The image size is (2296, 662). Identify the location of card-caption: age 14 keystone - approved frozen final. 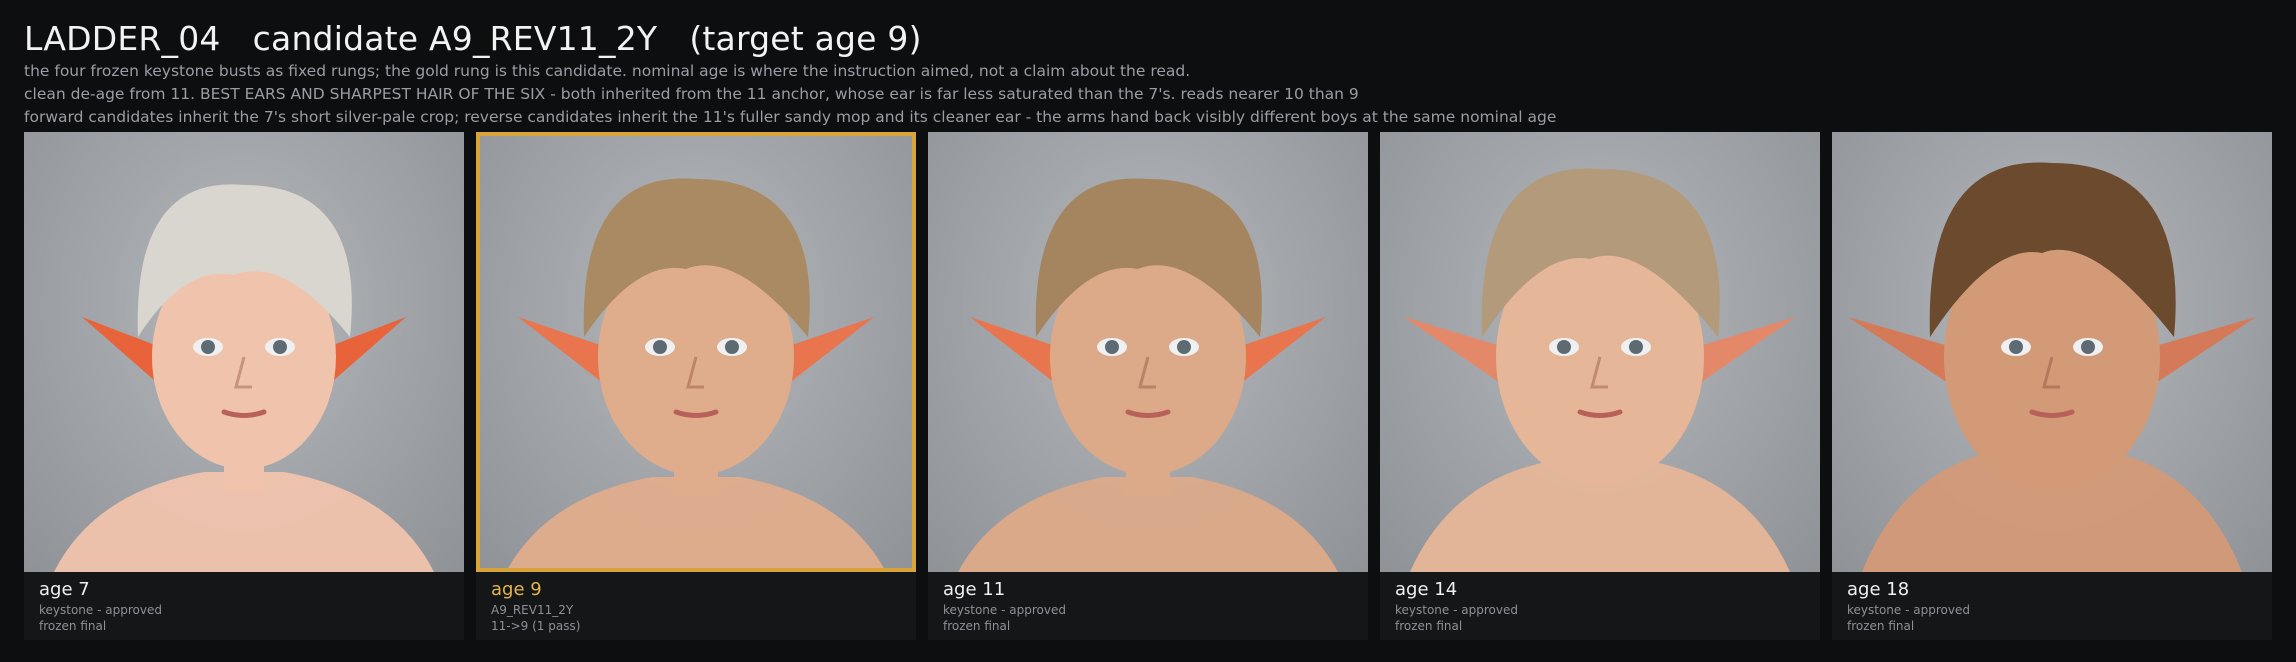
(1456, 606).